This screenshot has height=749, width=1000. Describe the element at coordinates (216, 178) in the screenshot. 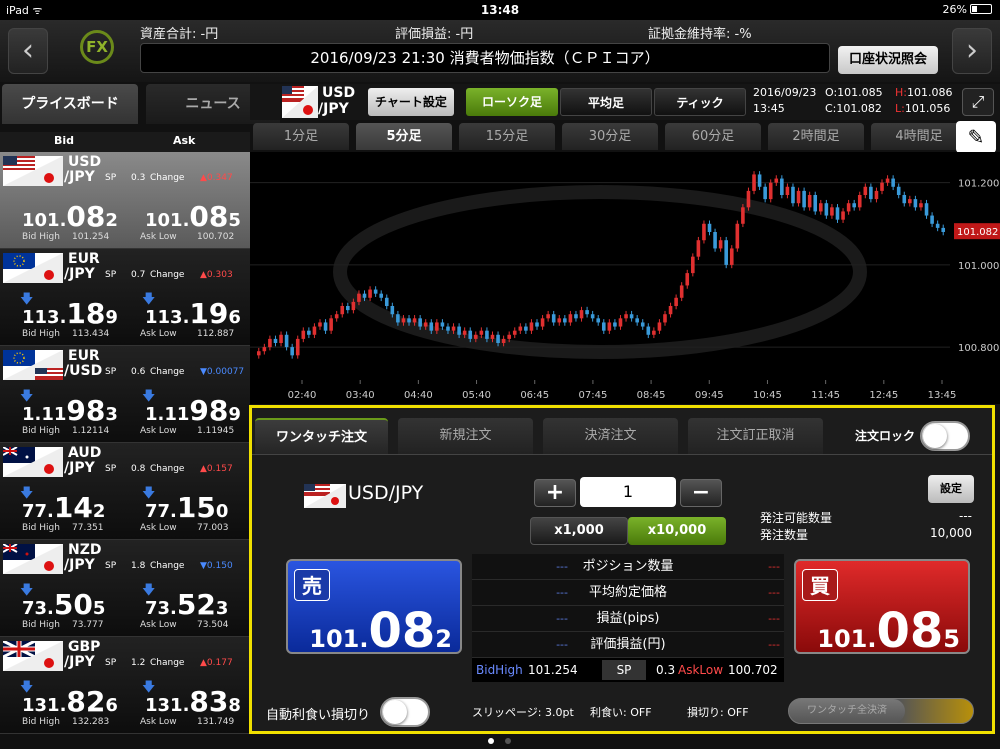

I see `change-value: ▲0.347` at that location.